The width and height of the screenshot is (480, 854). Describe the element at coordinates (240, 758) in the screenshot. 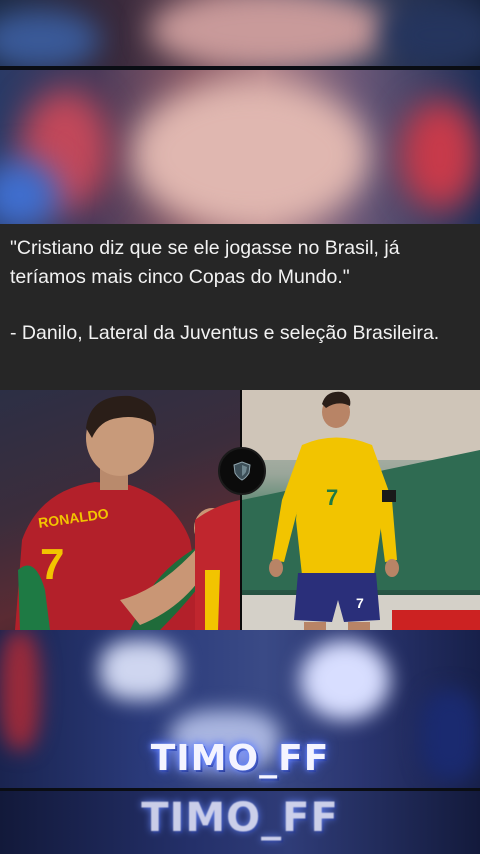

I see `username-overlay: TIMO_FF` at that location.